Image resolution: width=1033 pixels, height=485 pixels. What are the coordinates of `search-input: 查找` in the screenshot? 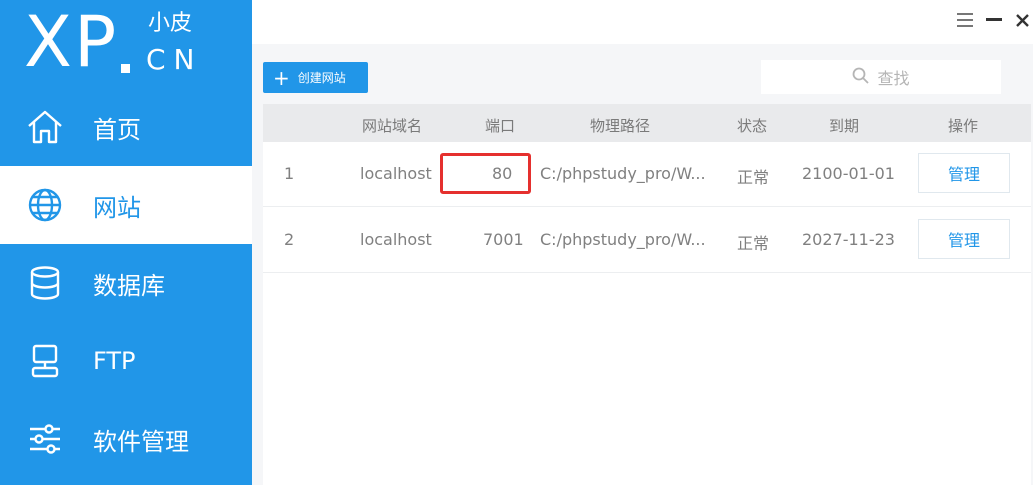 It's located at (881, 77).